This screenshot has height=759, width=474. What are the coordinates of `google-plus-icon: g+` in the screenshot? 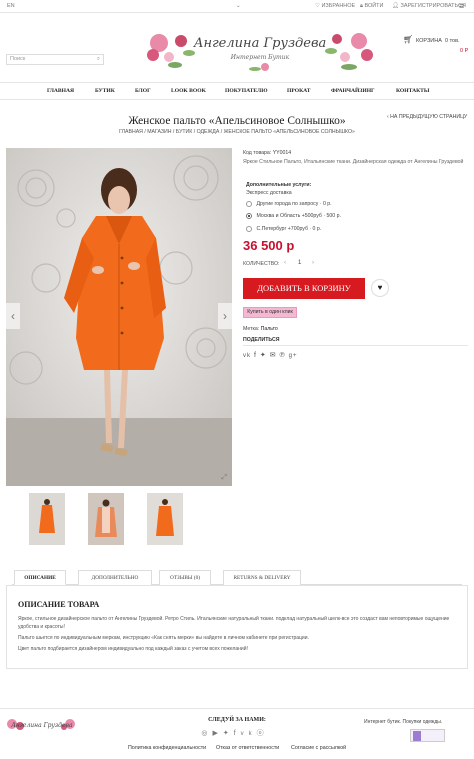 It's located at (293, 356).